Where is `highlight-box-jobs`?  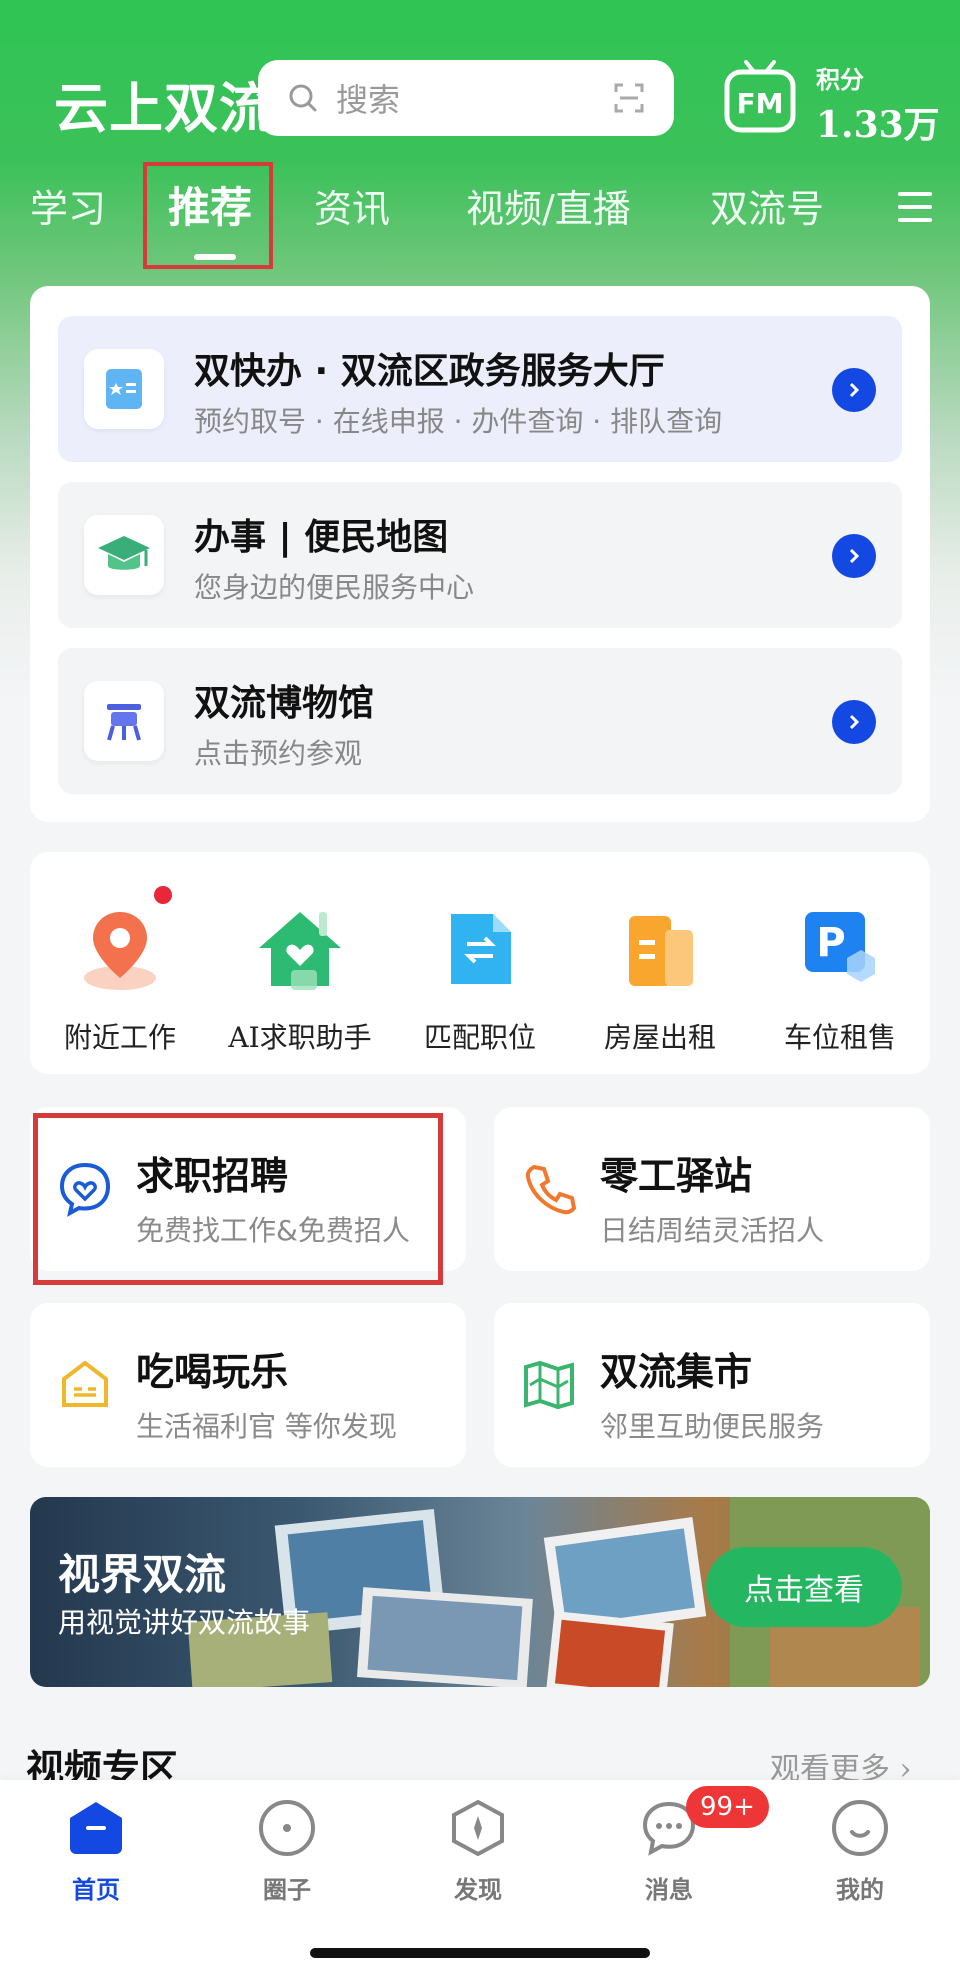 highlight-box-jobs is located at coordinates (238, 1199).